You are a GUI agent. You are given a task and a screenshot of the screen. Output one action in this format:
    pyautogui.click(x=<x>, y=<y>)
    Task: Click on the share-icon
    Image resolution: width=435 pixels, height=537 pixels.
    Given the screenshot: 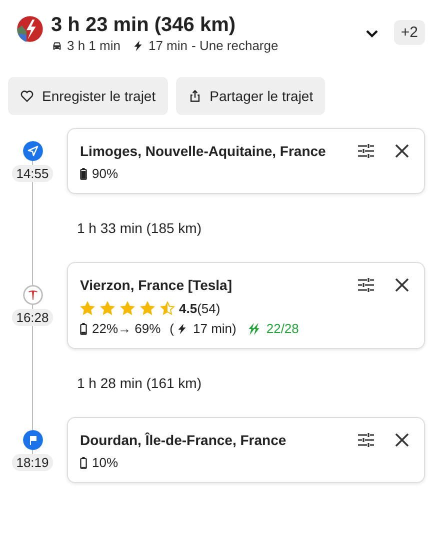 What is the action you would take?
    pyautogui.click(x=195, y=96)
    